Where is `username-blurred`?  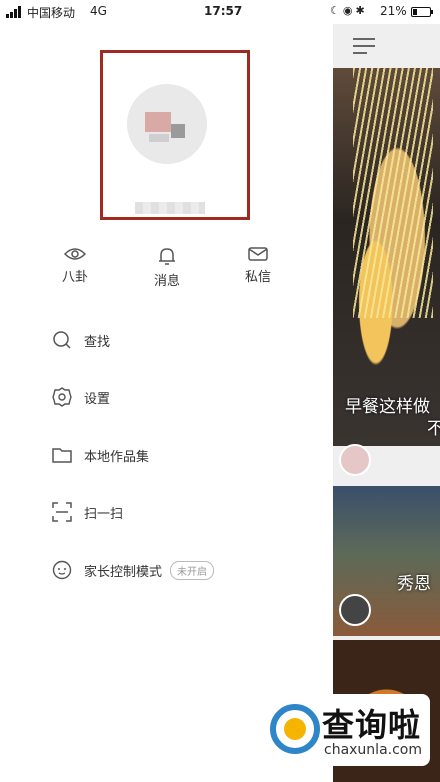 username-blurred is located at coordinates (170, 208).